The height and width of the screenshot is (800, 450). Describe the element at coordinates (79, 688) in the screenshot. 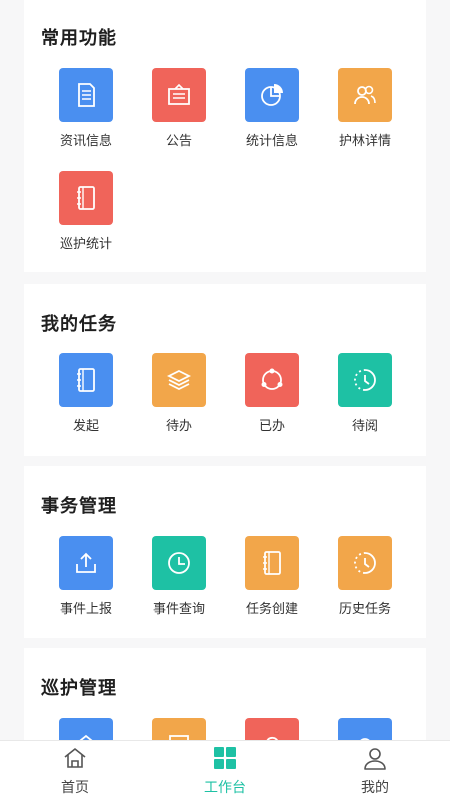

I see `section-title: 巡护管理` at that location.